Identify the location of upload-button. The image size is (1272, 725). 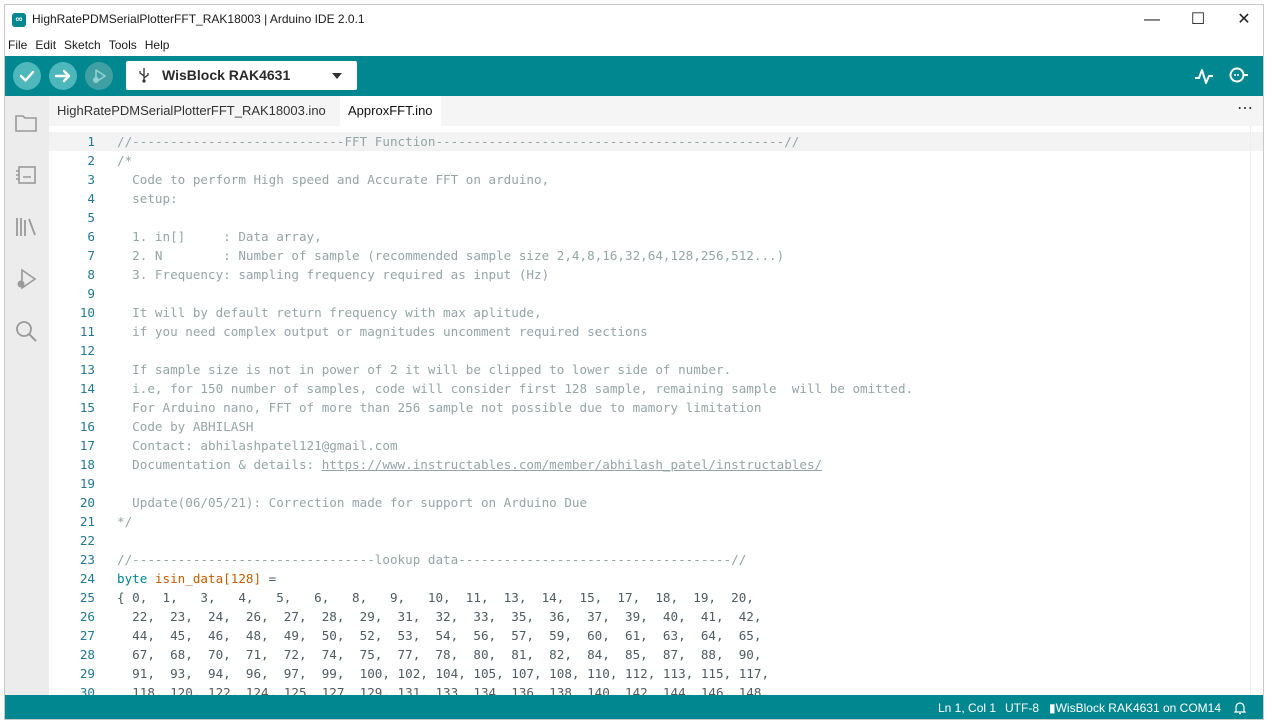
(63, 76).